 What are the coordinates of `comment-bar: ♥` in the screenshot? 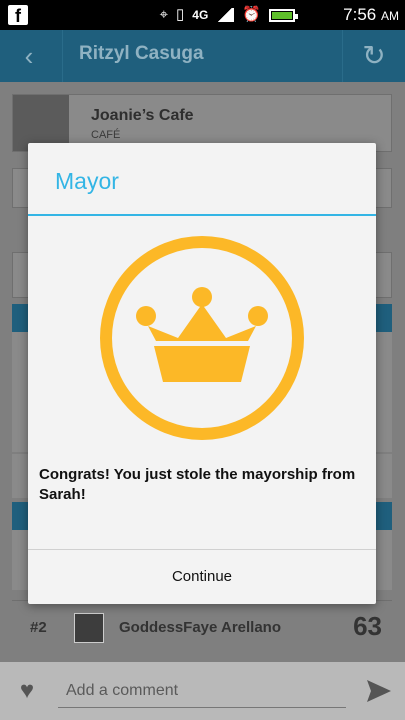 It's located at (202, 691).